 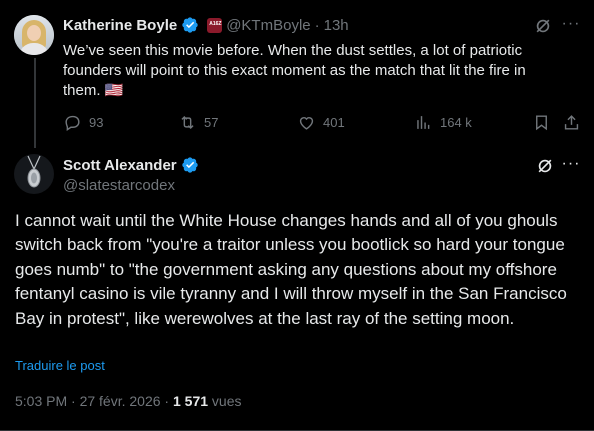 I want to click on share-button, so click(x=571, y=122).